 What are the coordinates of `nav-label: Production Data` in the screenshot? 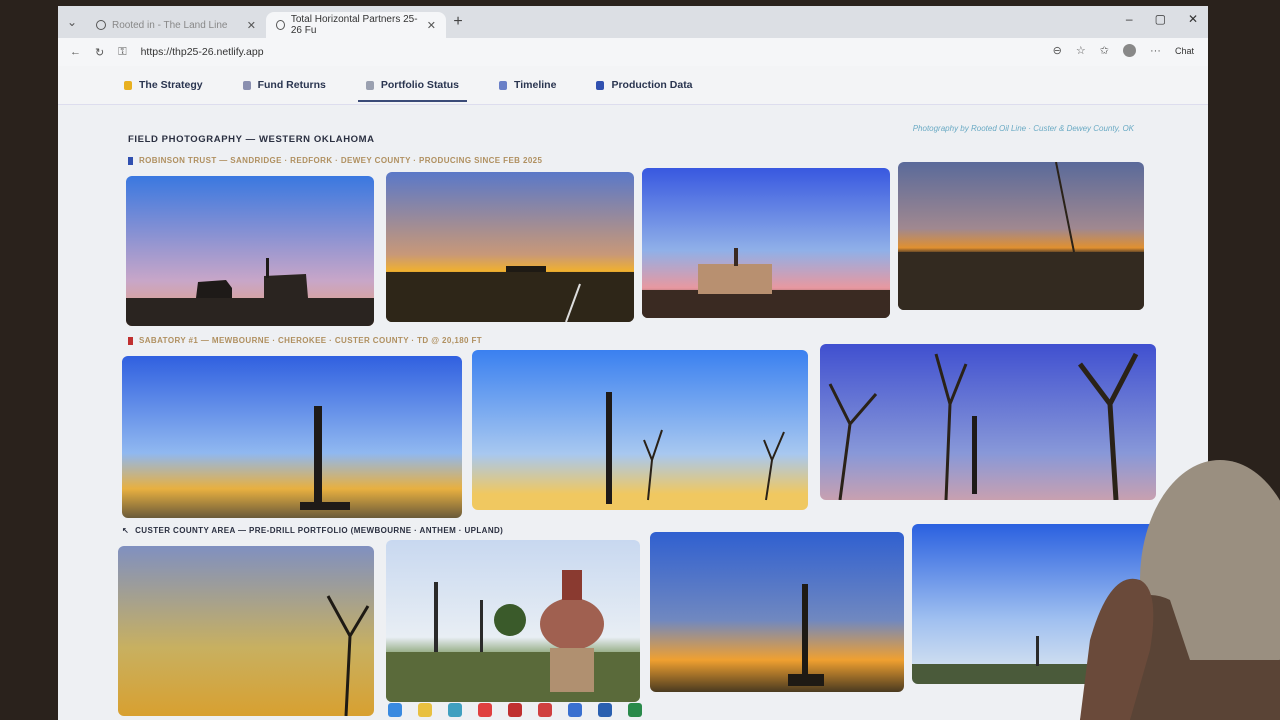 It's located at (652, 85).